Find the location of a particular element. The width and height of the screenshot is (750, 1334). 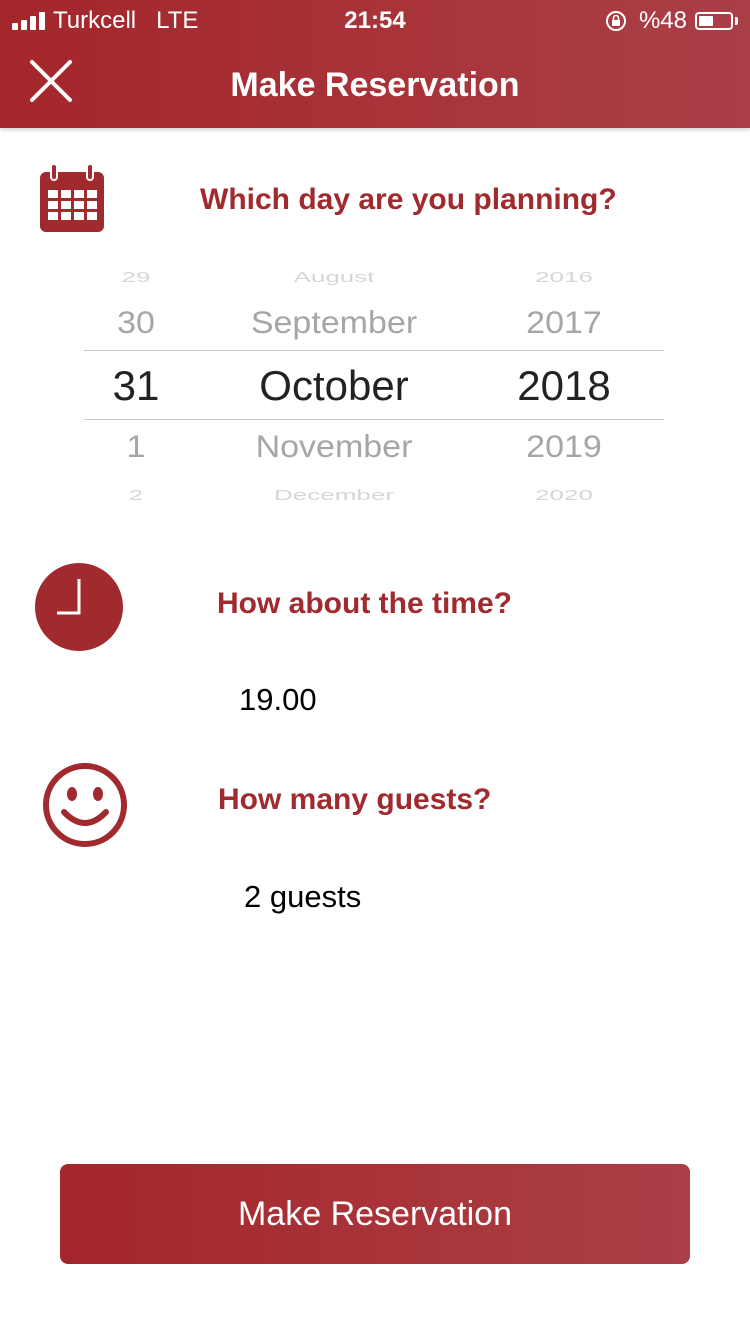

day-option: 29 is located at coordinates (136, 277).